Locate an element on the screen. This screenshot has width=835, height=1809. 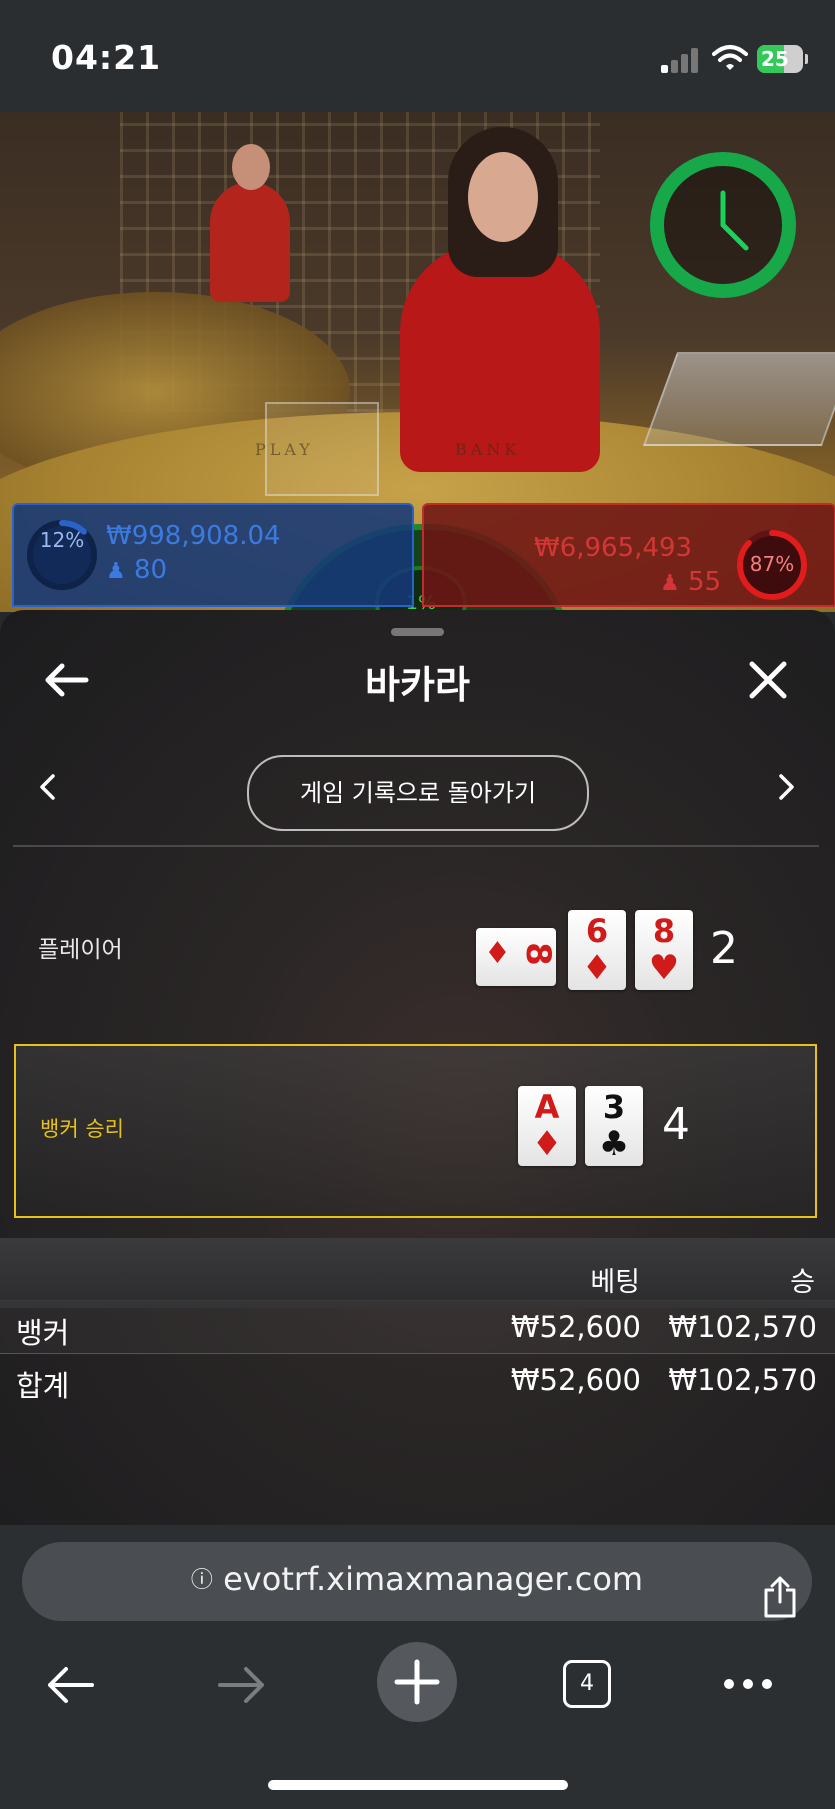
row-label: 뱅커 is located at coordinates (43, 1333).